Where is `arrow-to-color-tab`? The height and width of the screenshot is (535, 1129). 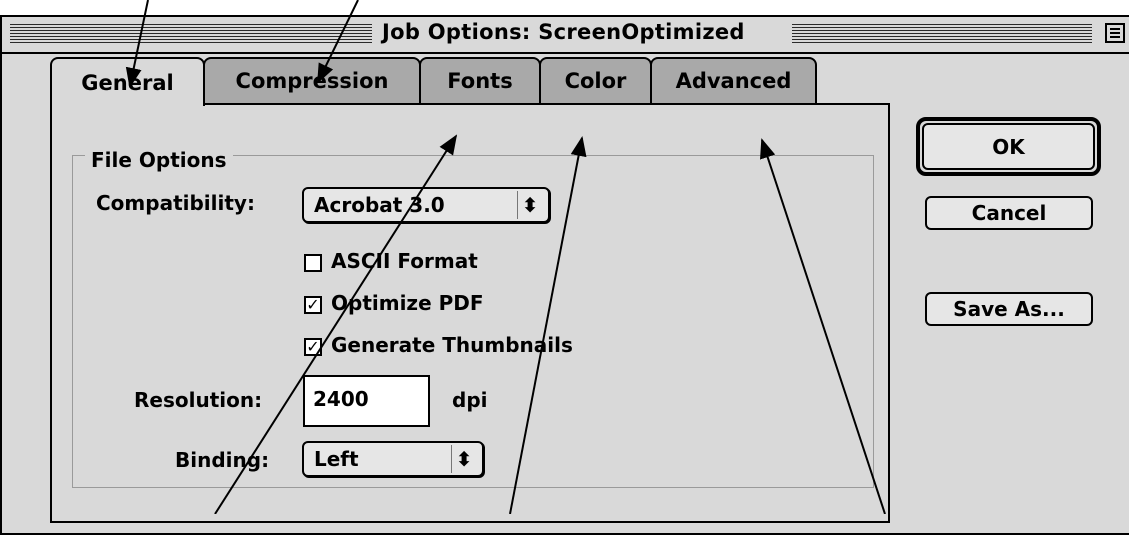 arrow-to-color-tab is located at coordinates (548, 325).